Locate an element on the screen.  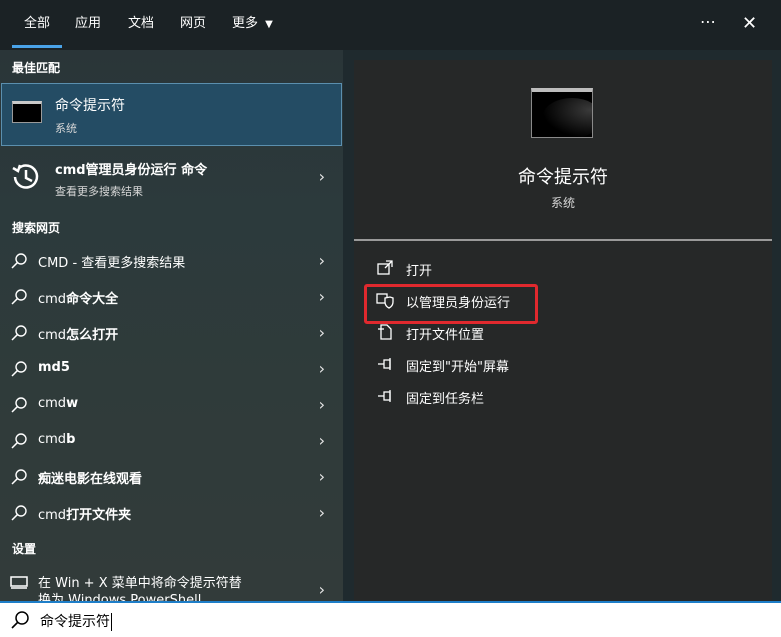
web-result-item: md5 › is located at coordinates (171, 369).